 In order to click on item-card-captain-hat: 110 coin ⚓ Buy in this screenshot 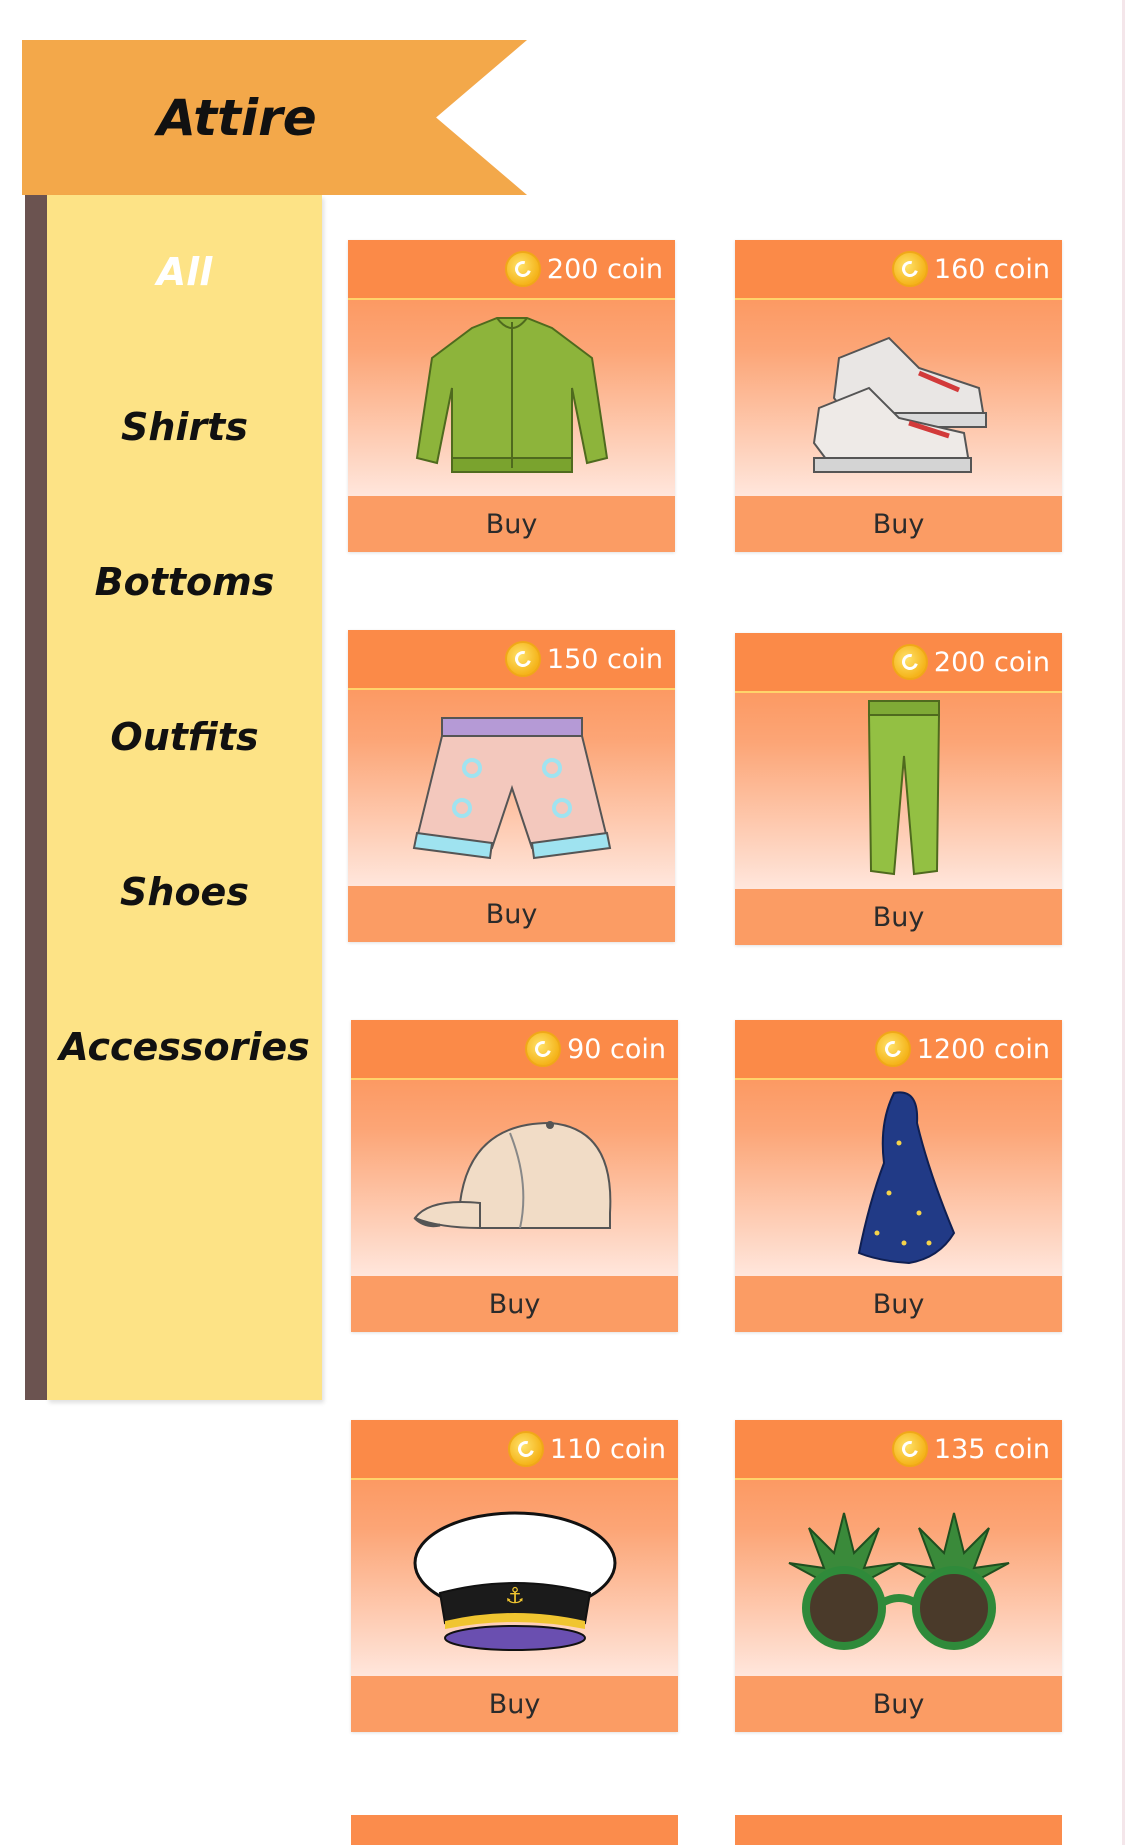, I will do `click(514, 1576)`.